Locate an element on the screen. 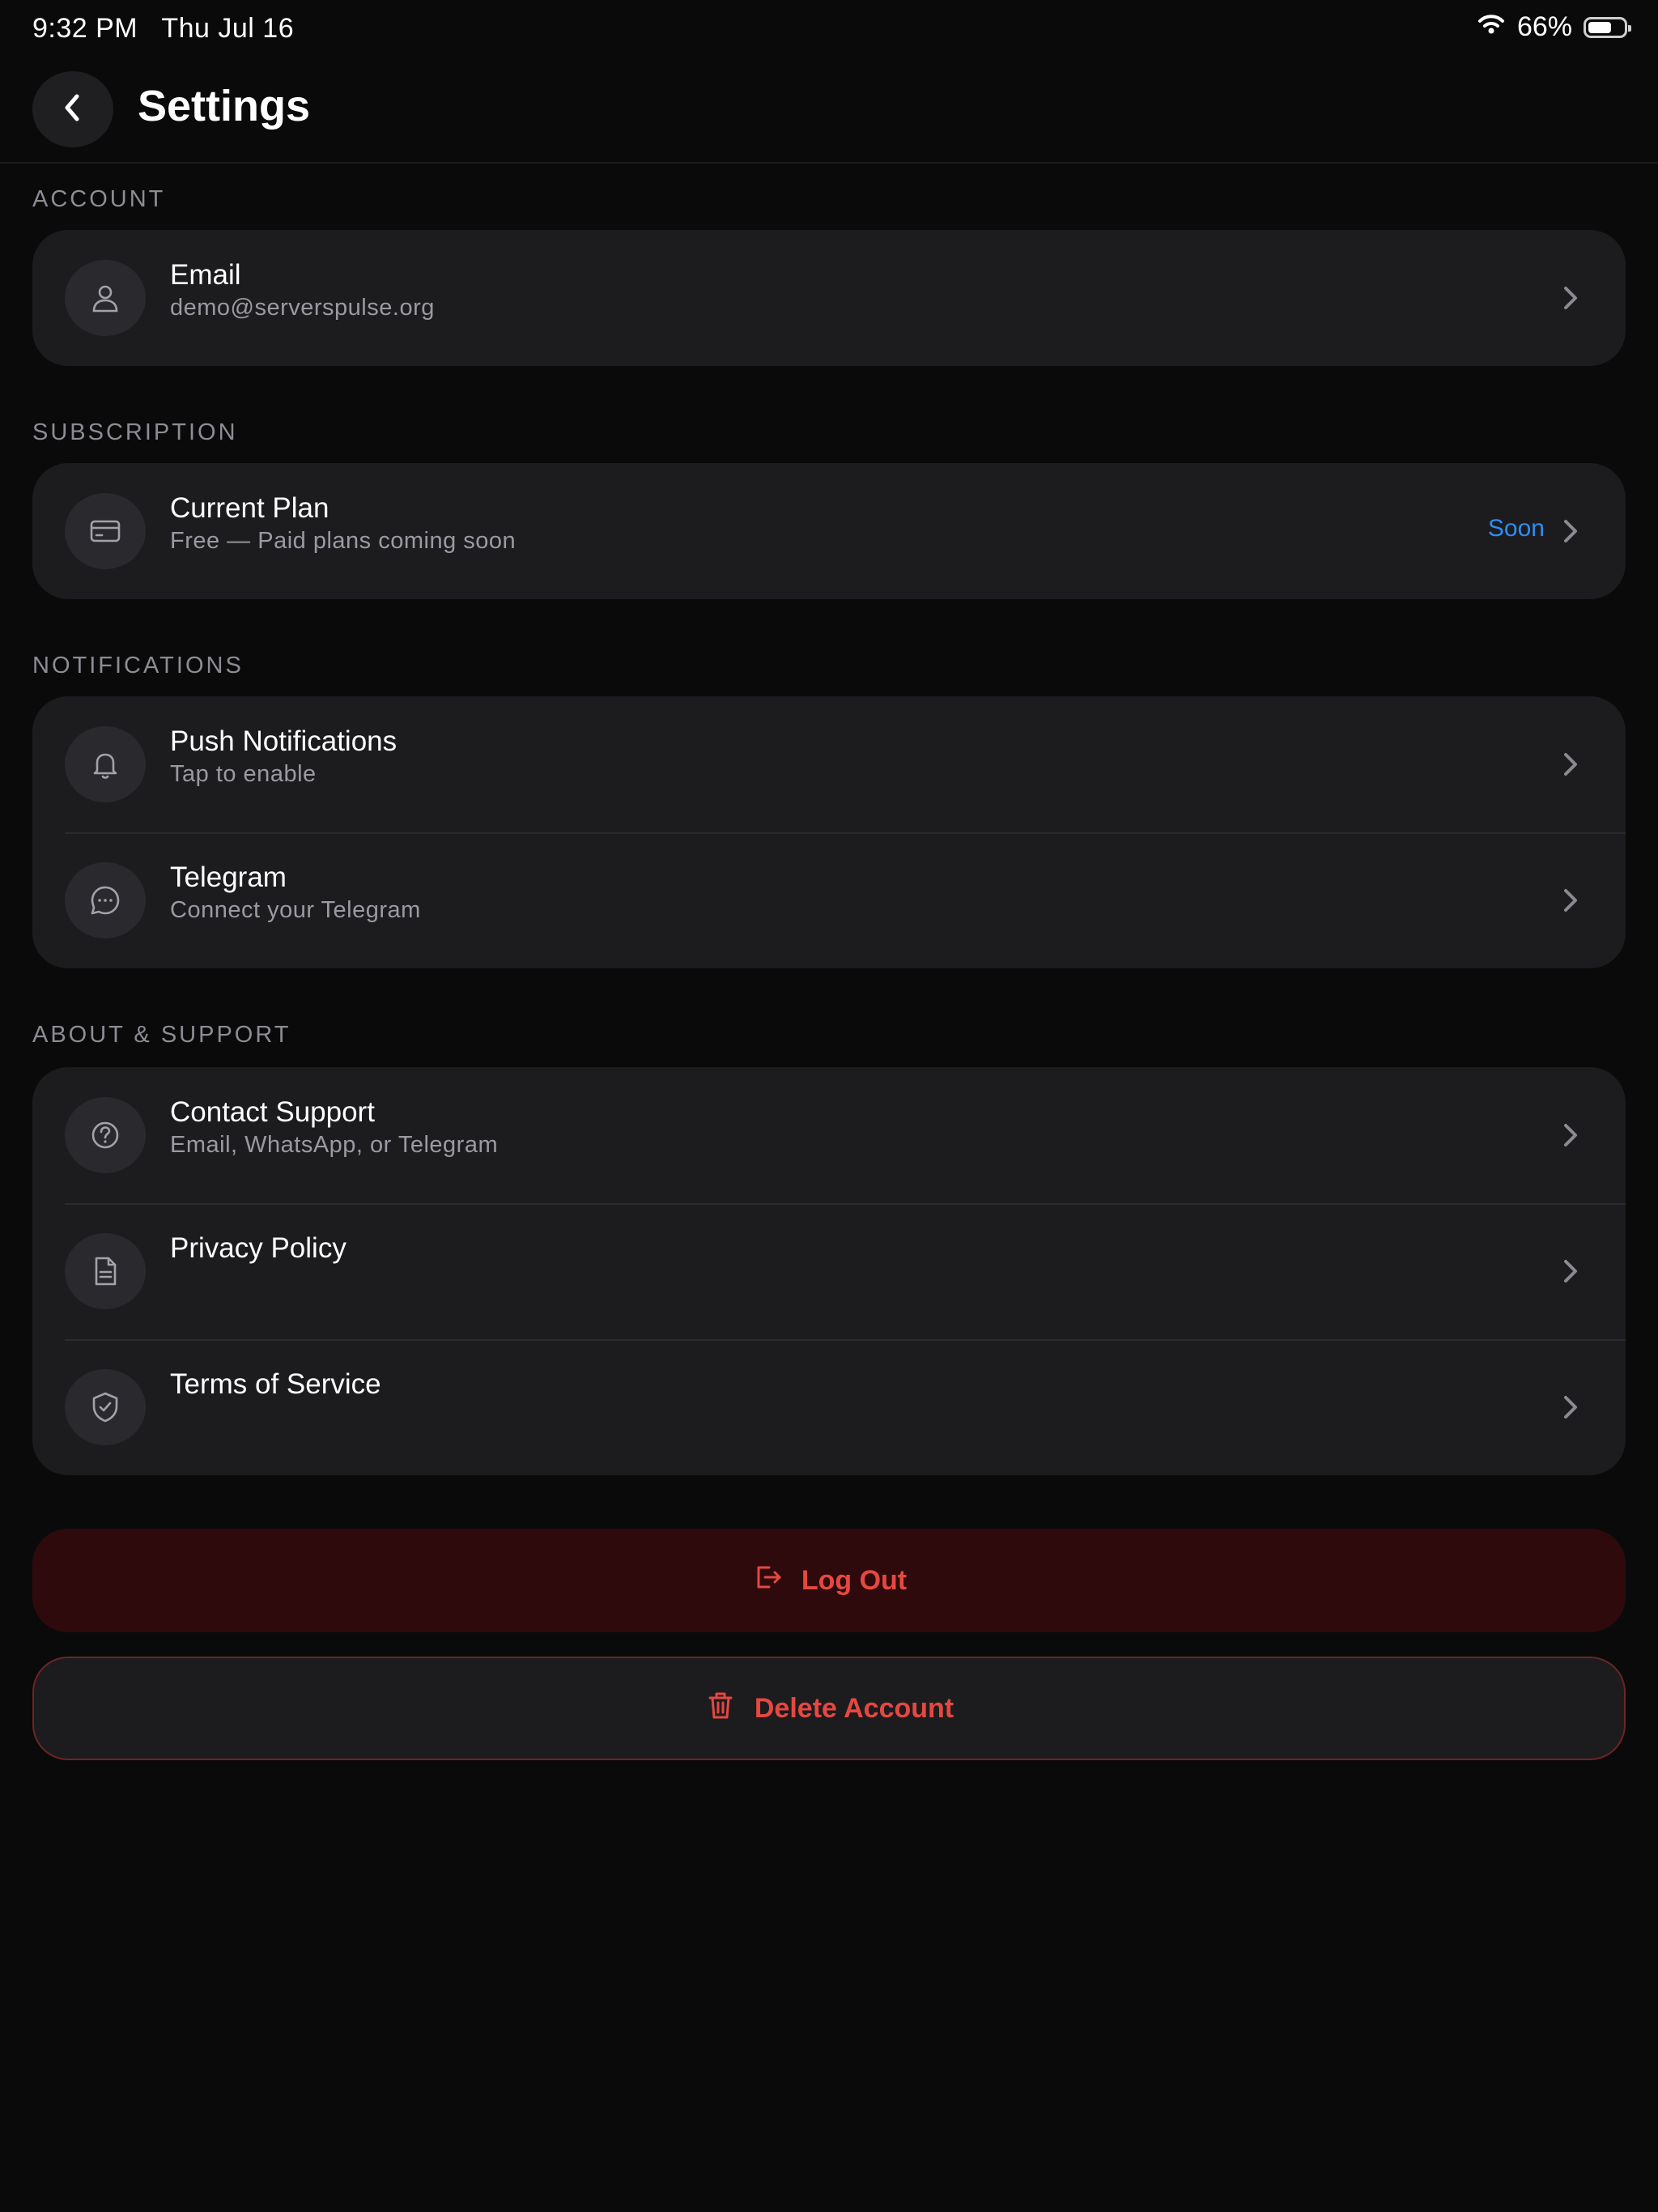 The image size is (1658, 2212). row-subtitle: Email, WhatsApp, or Telegram is located at coordinates (334, 1145).